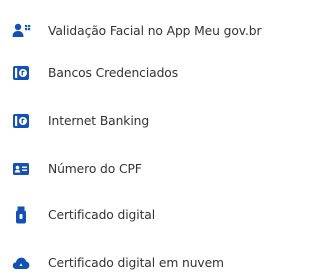  What do you see at coordinates (136, 263) in the screenshot?
I see `login-option-label: Certificado digital em nuvem` at bounding box center [136, 263].